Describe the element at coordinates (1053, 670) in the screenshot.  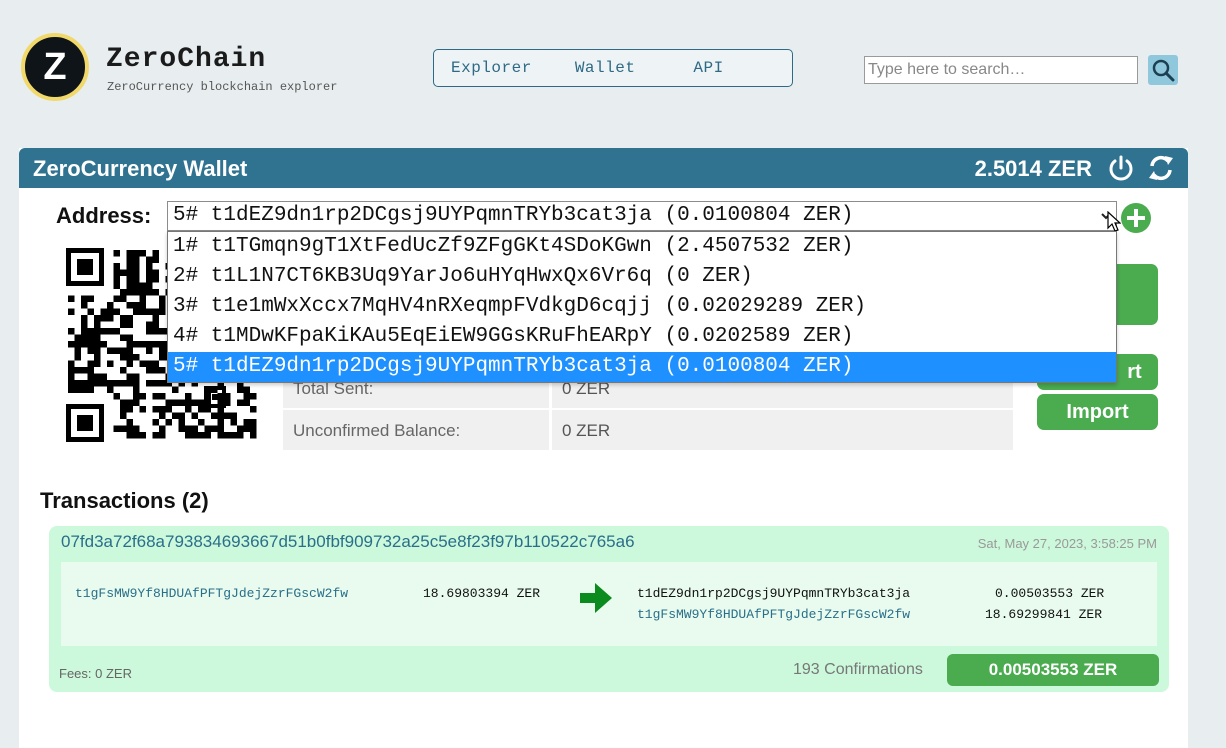
I see `transaction-total-badge: 0.00503553 ZER` at that location.